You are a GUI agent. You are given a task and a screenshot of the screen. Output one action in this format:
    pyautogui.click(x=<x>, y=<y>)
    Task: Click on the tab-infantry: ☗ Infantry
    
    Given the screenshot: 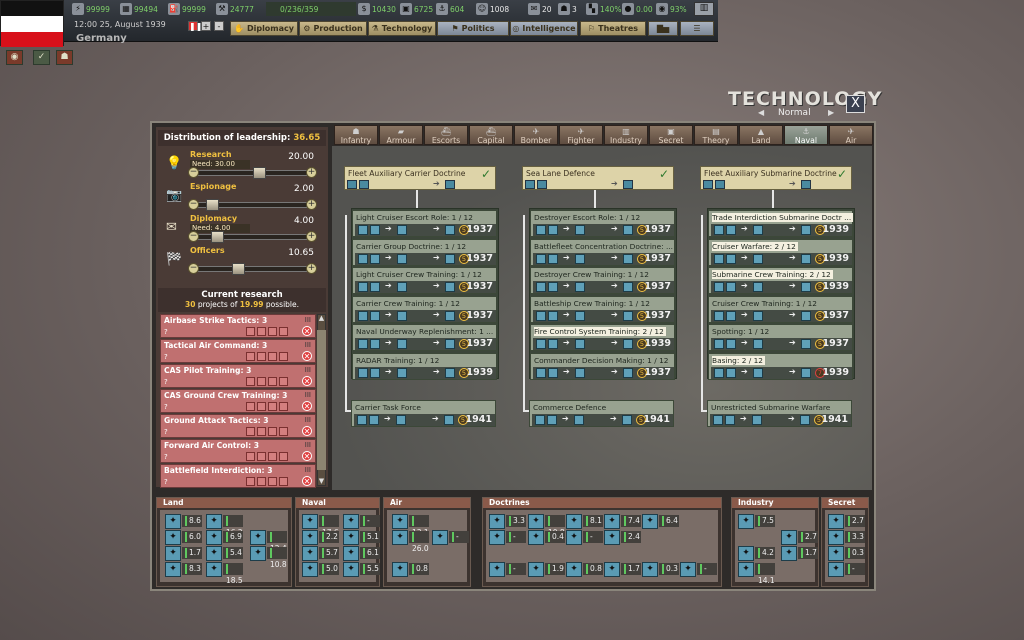 What is the action you would take?
    pyautogui.click(x=356, y=135)
    